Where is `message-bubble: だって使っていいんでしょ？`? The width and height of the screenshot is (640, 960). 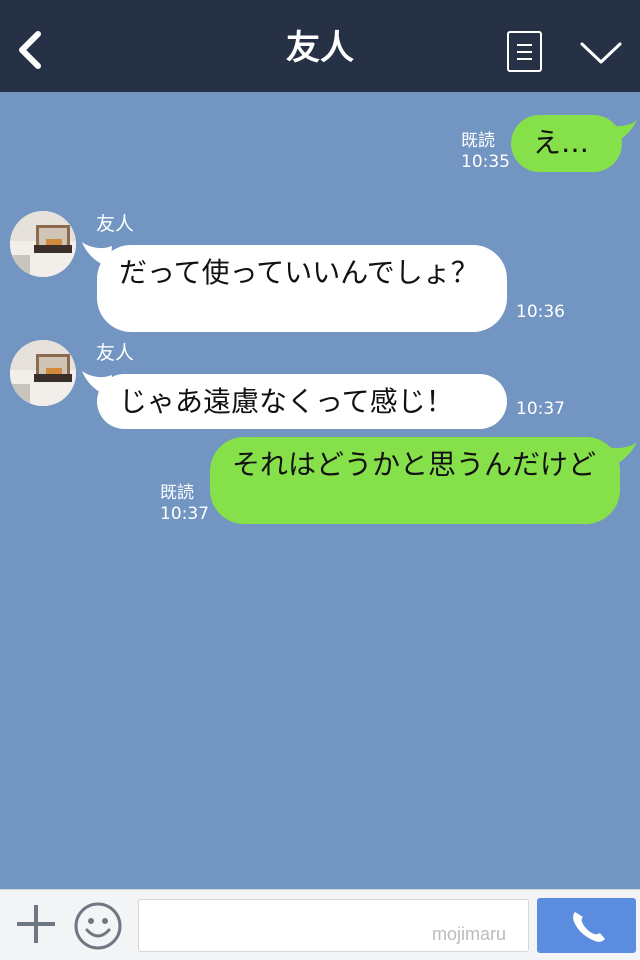 message-bubble: だって使っていいんでしょ？ is located at coordinates (302, 288).